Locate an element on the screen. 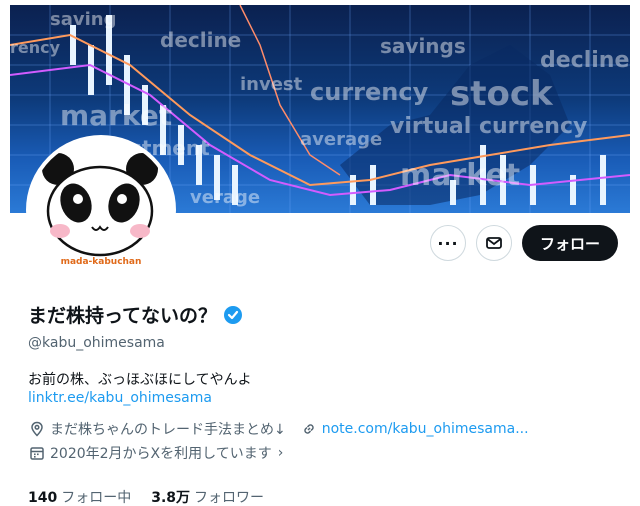  banner-word: invest is located at coordinates (271, 84).